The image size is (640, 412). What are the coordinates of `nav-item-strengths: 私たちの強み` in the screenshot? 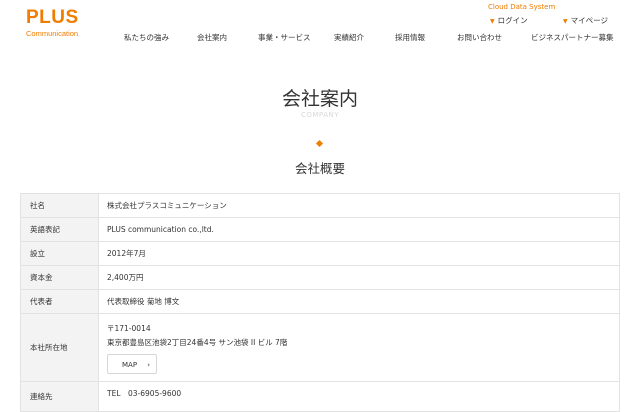 It's located at (146, 37).